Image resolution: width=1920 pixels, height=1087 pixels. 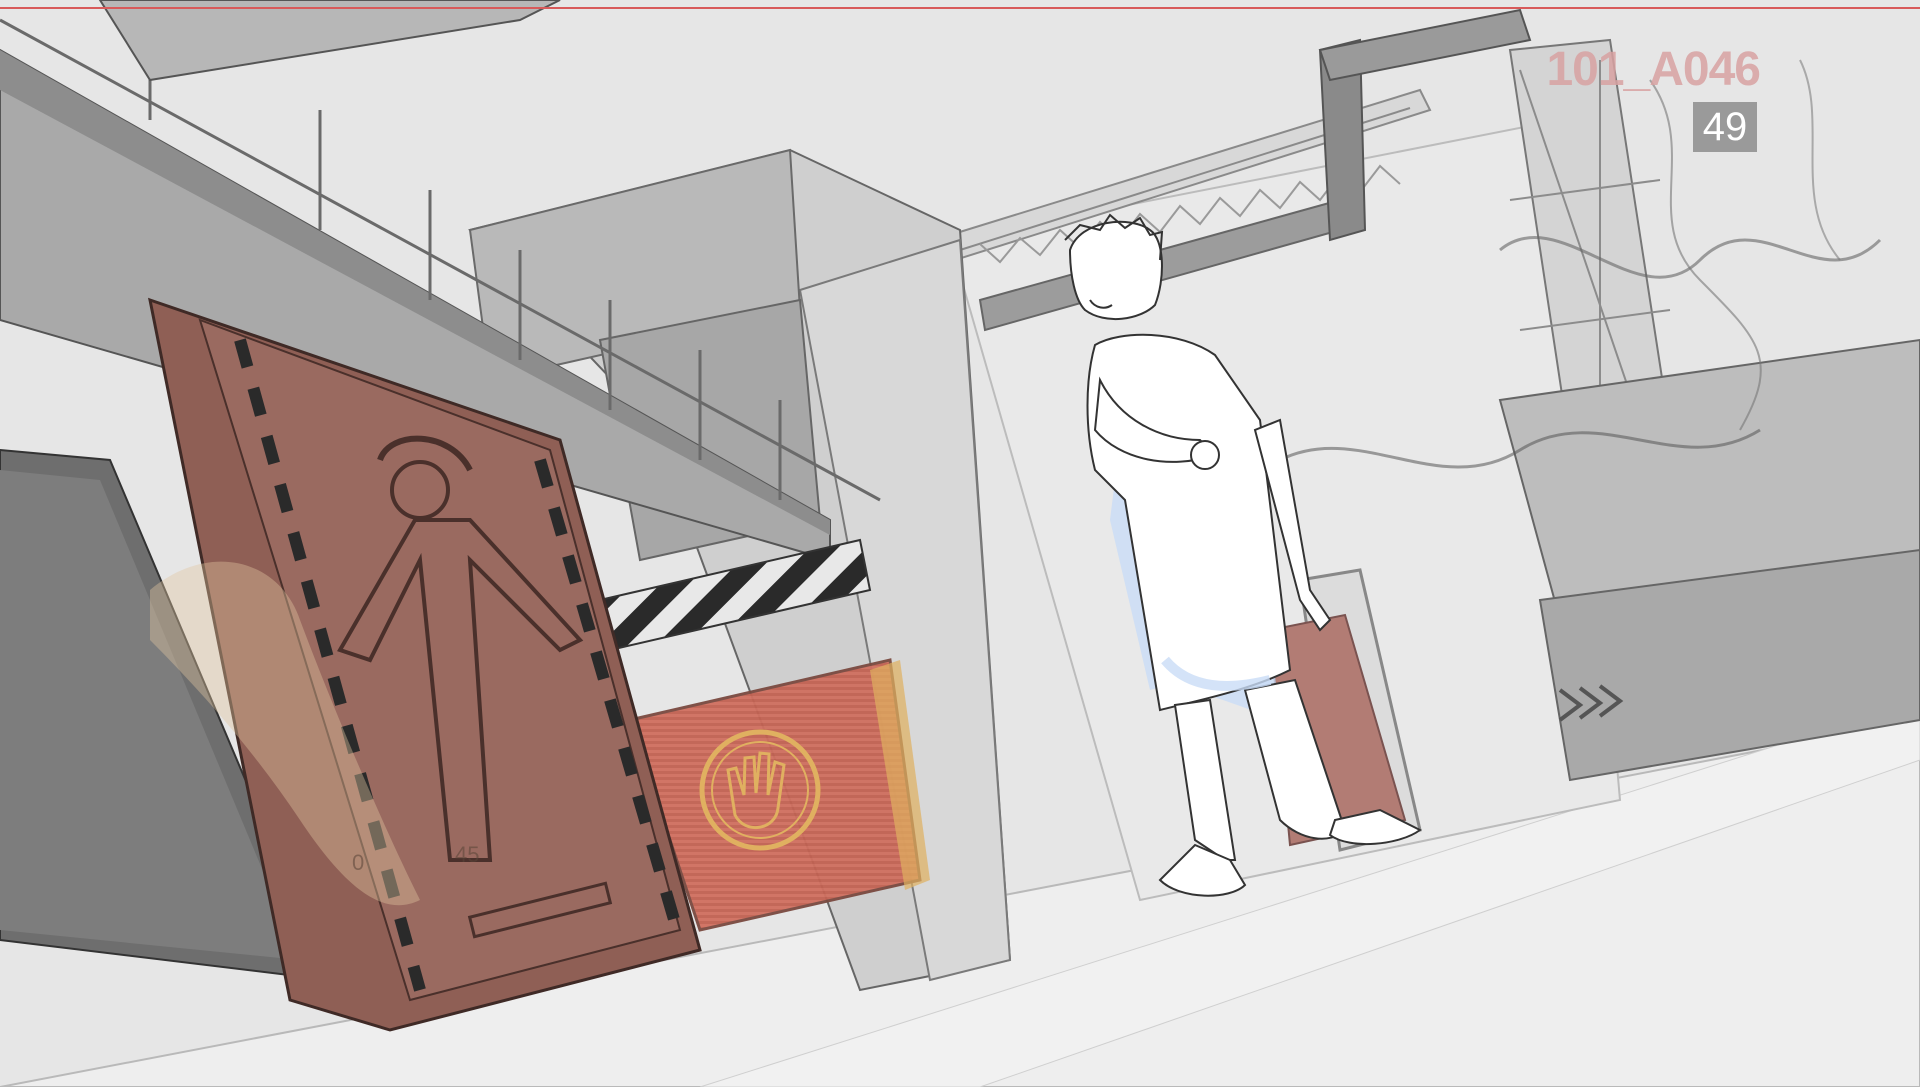 I want to click on frame-counter: 49, so click(x=1725, y=127).